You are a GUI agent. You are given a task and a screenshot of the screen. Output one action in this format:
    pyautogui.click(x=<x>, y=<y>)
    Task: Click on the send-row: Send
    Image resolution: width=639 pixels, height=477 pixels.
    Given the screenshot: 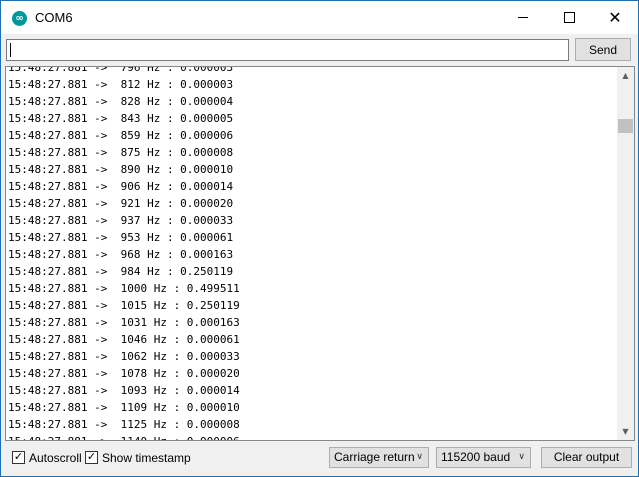 What is the action you would take?
    pyautogui.click(x=319, y=50)
    